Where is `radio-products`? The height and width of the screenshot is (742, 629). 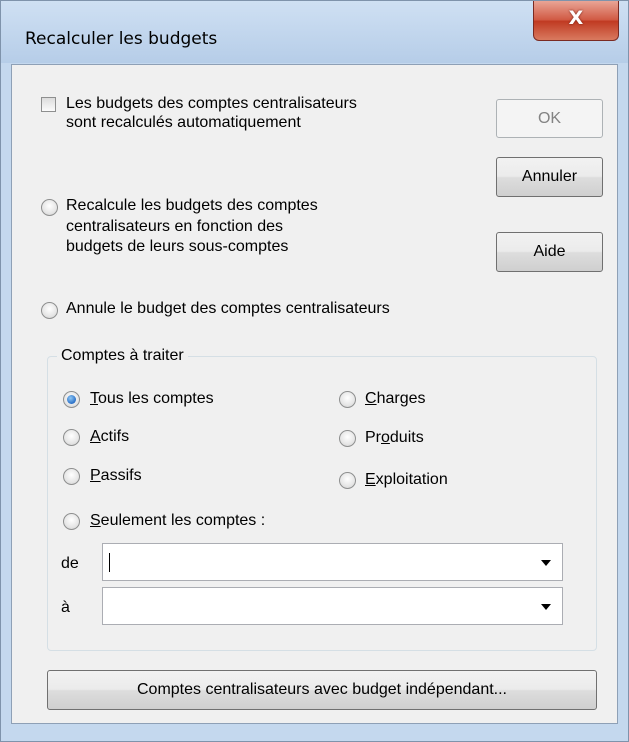
radio-products is located at coordinates (347, 438).